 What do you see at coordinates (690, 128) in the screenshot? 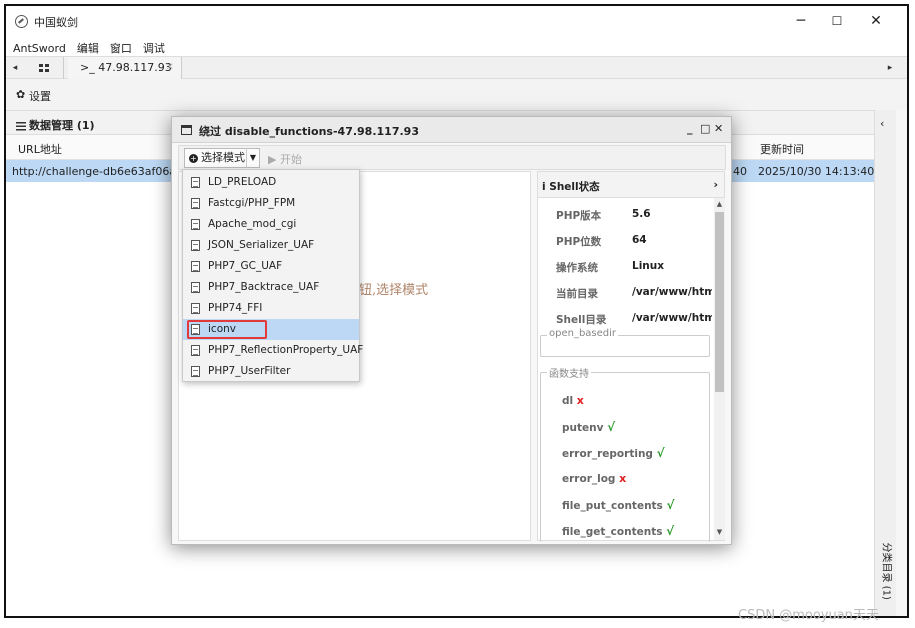
I see `dialog-minimize-button: _` at bounding box center [690, 128].